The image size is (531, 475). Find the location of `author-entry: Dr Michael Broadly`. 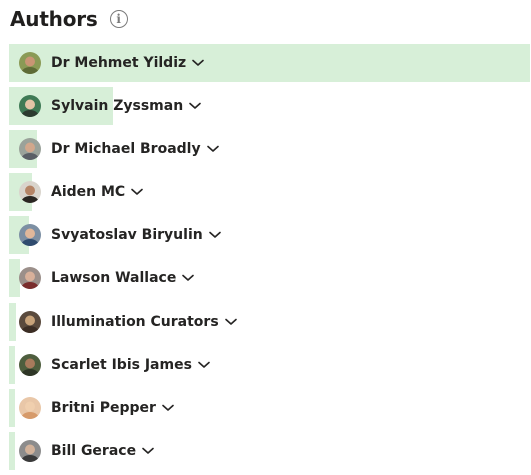

author-entry: Dr Michael Broadly is located at coordinates (120, 149).